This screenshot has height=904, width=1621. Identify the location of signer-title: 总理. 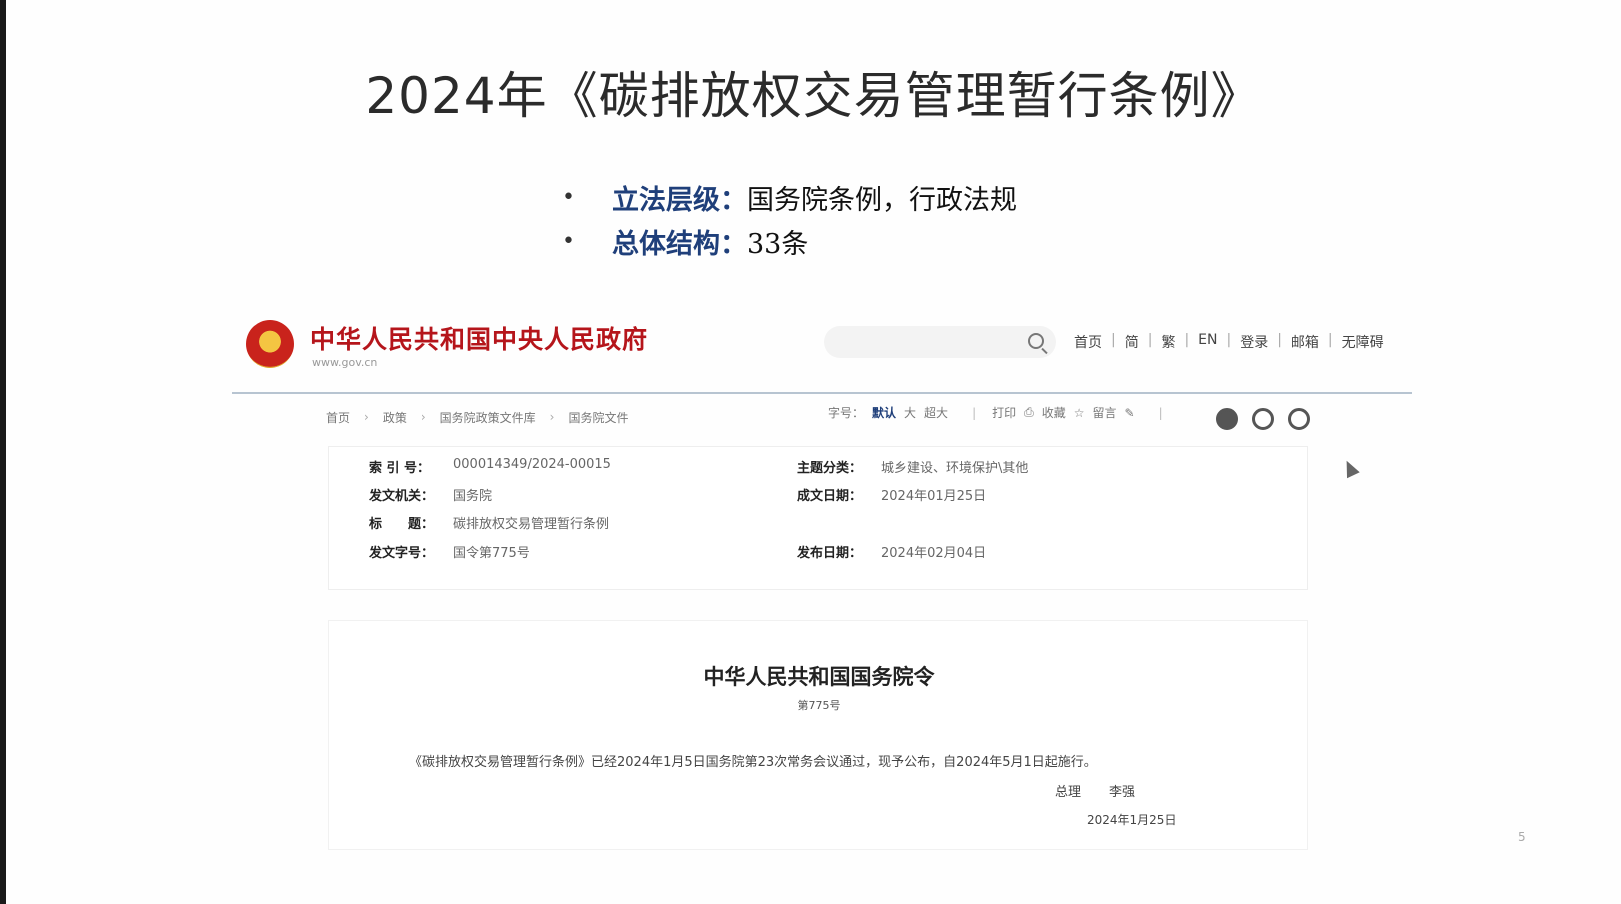
(1068, 792).